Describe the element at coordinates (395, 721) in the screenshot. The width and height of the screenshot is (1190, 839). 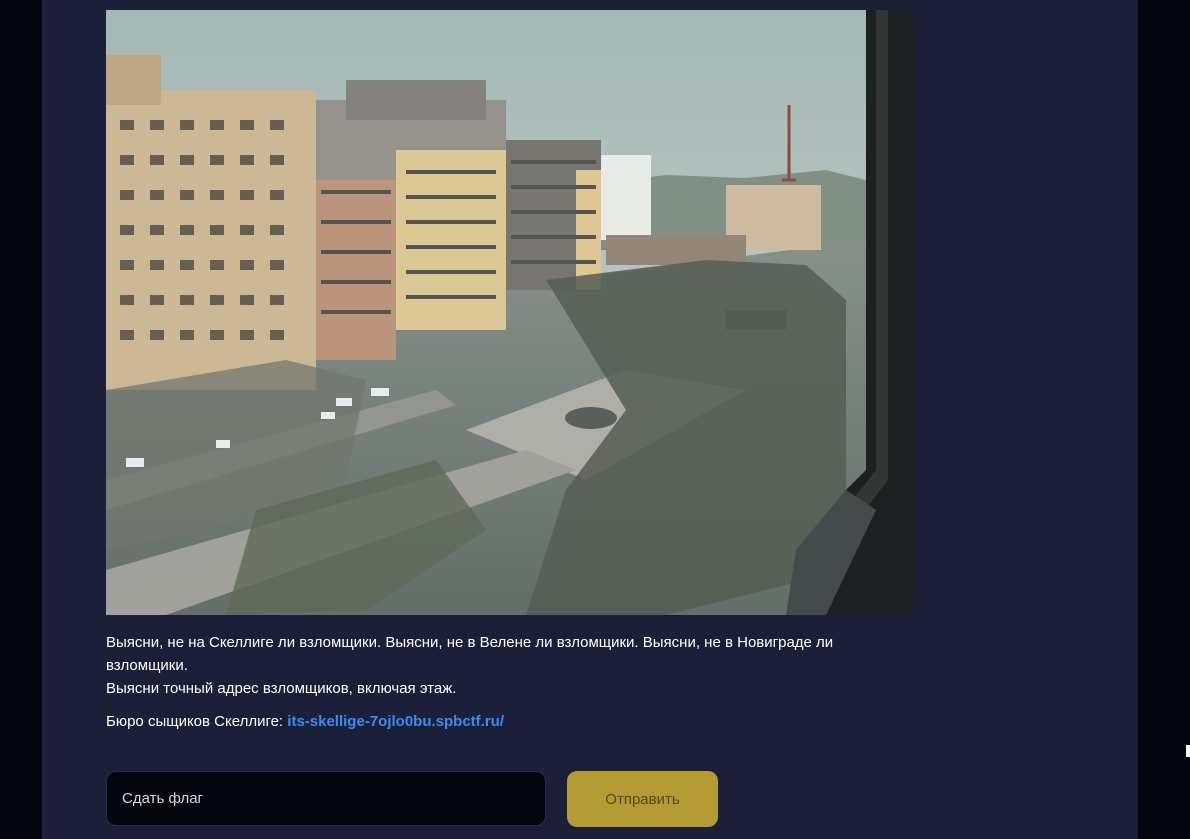
I see `bureau-link: its-skellige-7ojlo0bu.spbctf.ru/` at that location.